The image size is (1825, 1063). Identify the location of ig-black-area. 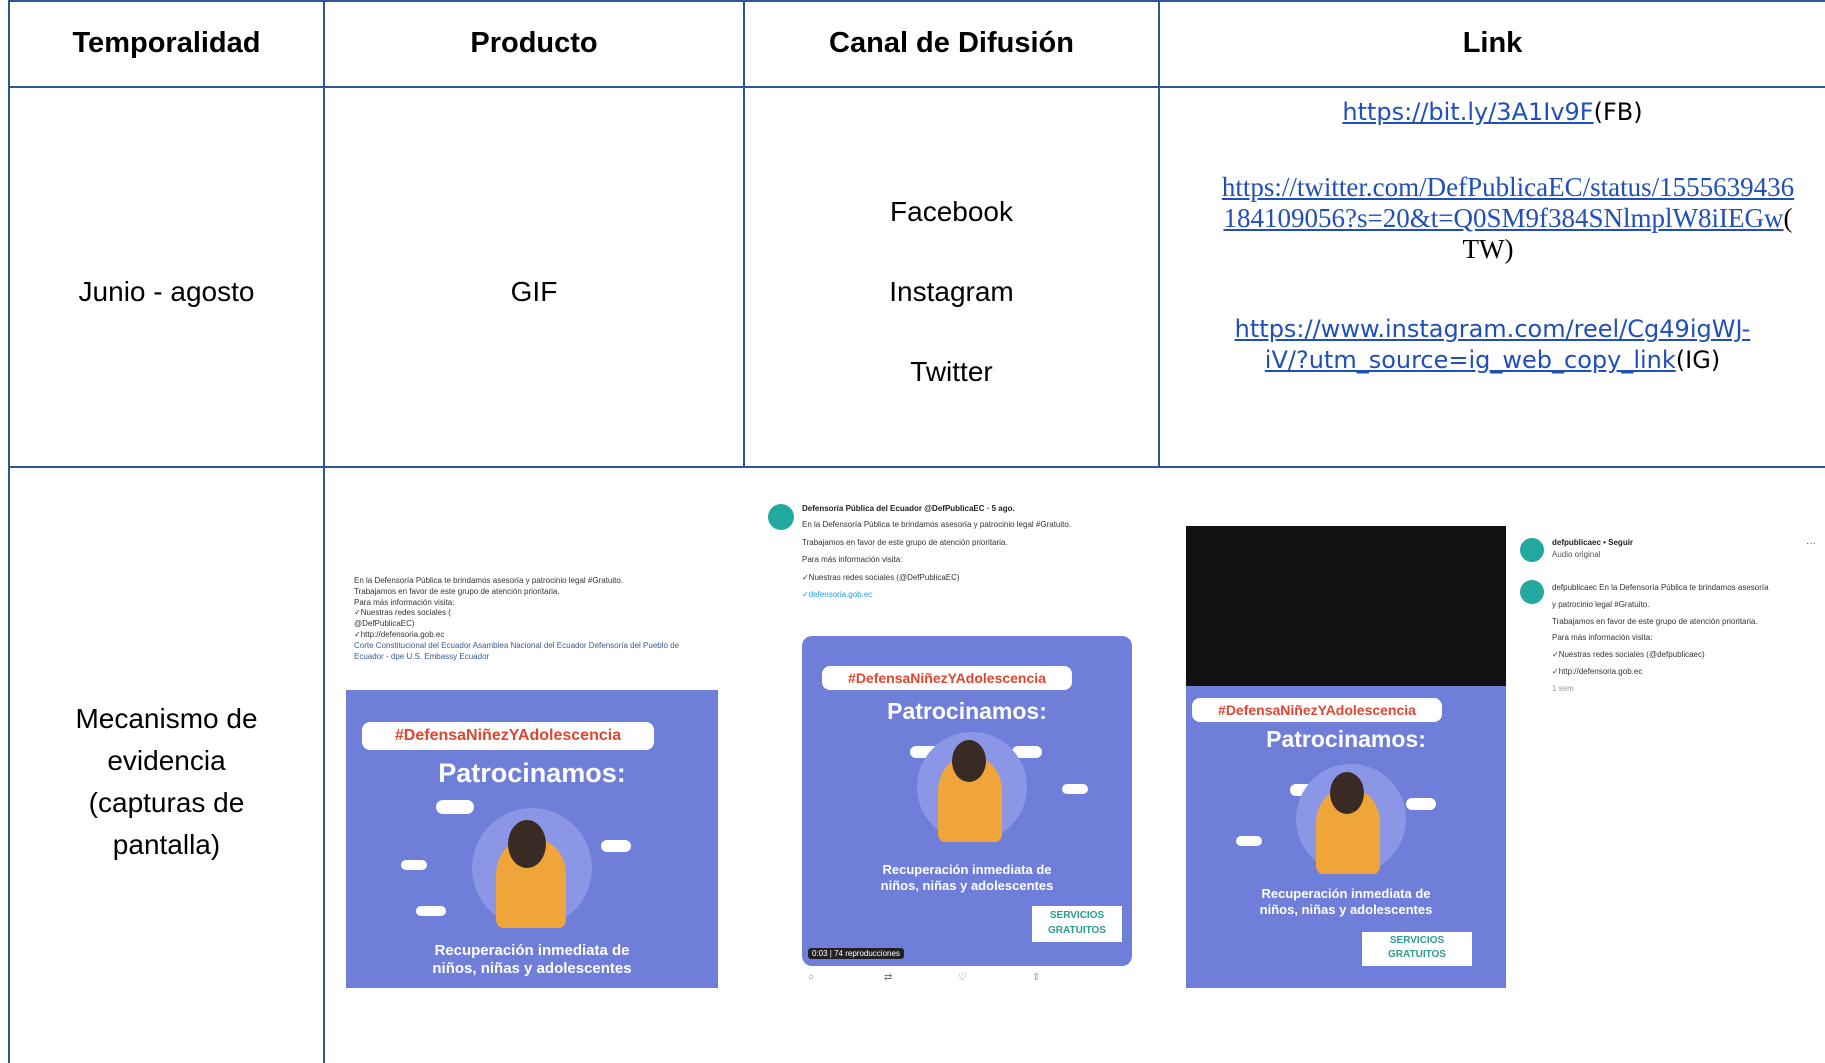
(1346, 606).